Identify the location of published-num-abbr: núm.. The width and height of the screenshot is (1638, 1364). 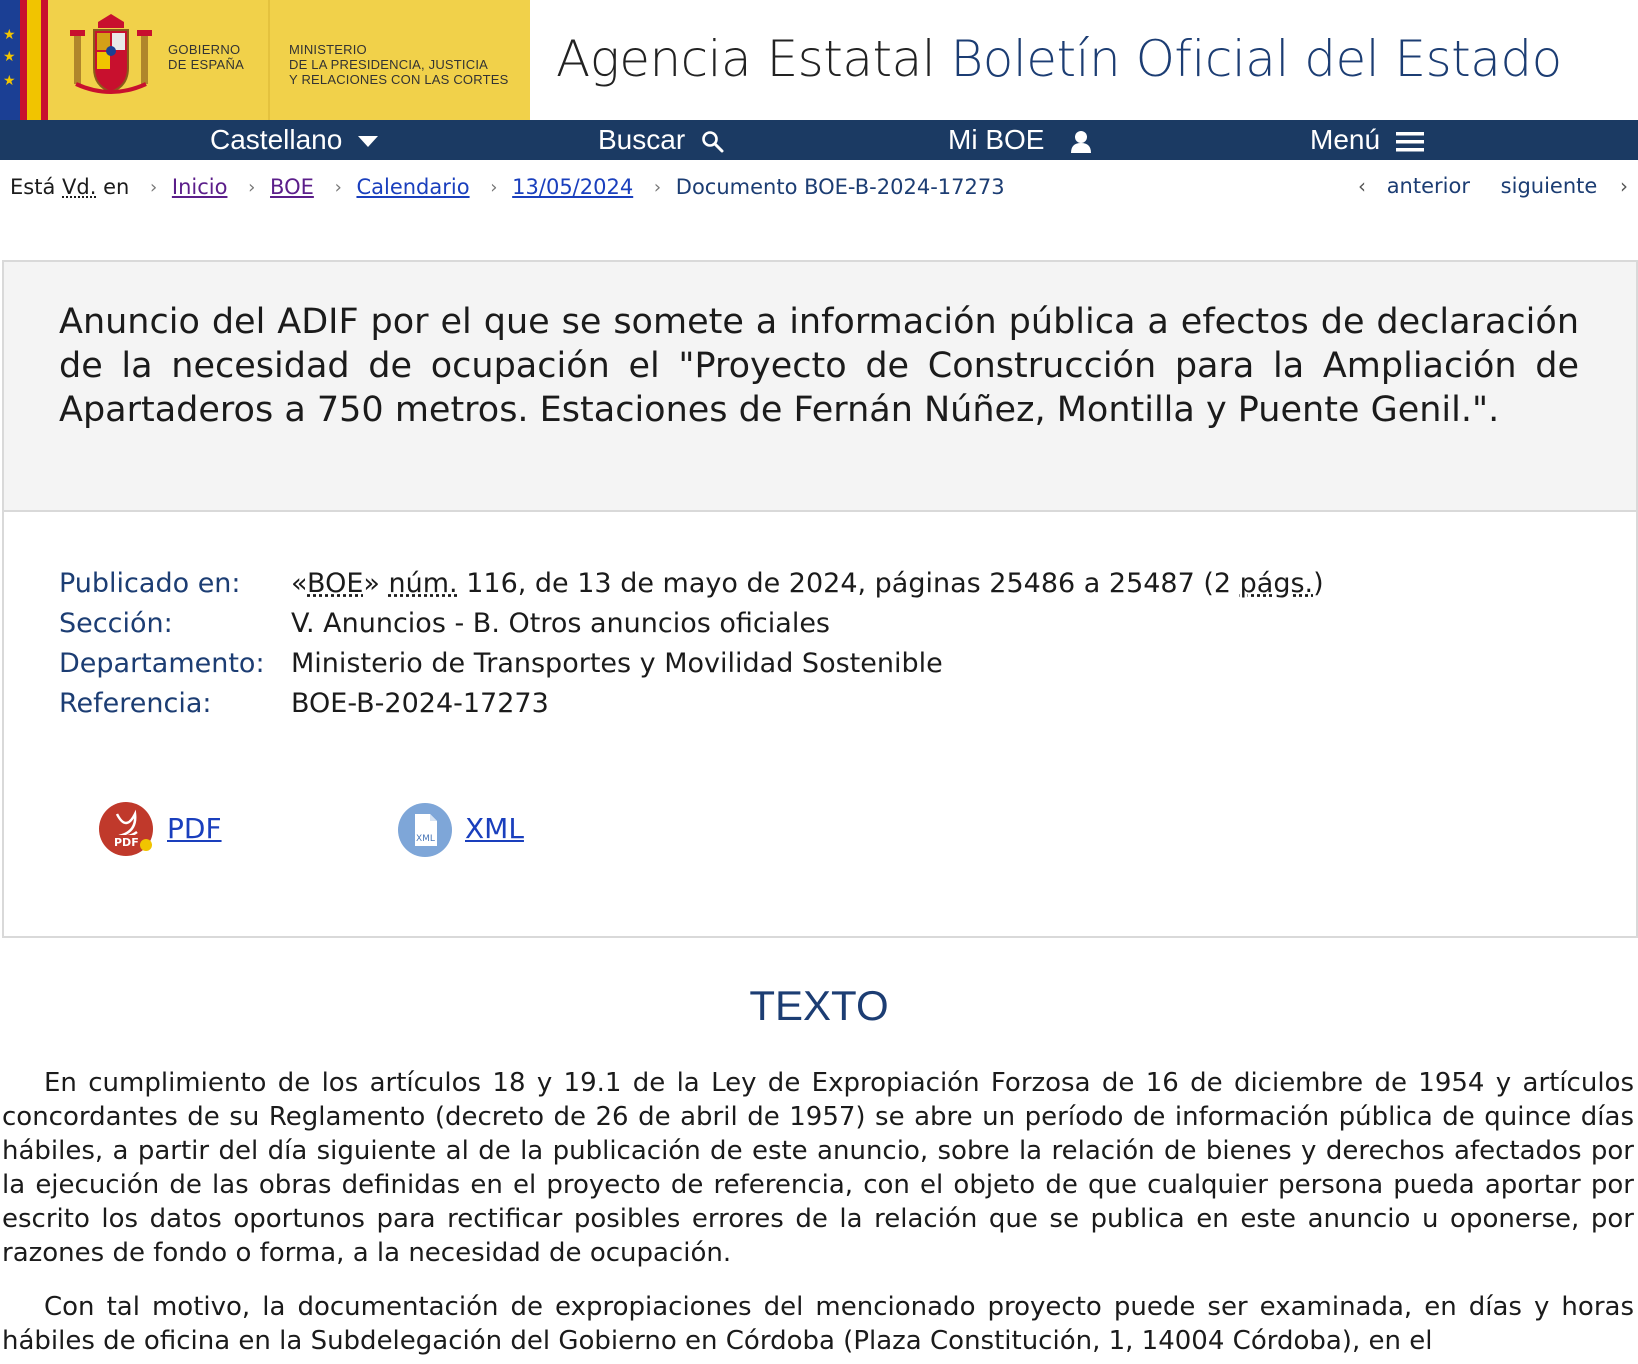
(423, 583).